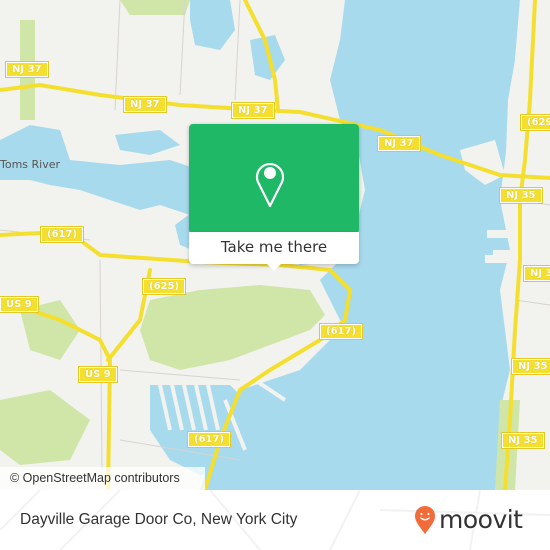 This screenshot has width=550, height=550. I want to click on moovit-logo: moovit, so click(468, 520).